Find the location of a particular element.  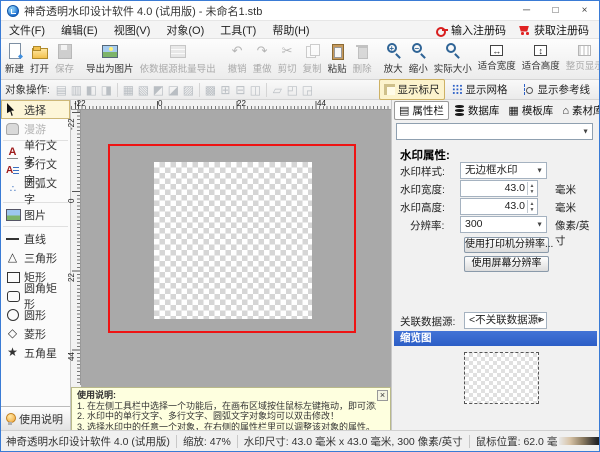

height-input: 43.0 ▲ ▼ is located at coordinates (499, 206).